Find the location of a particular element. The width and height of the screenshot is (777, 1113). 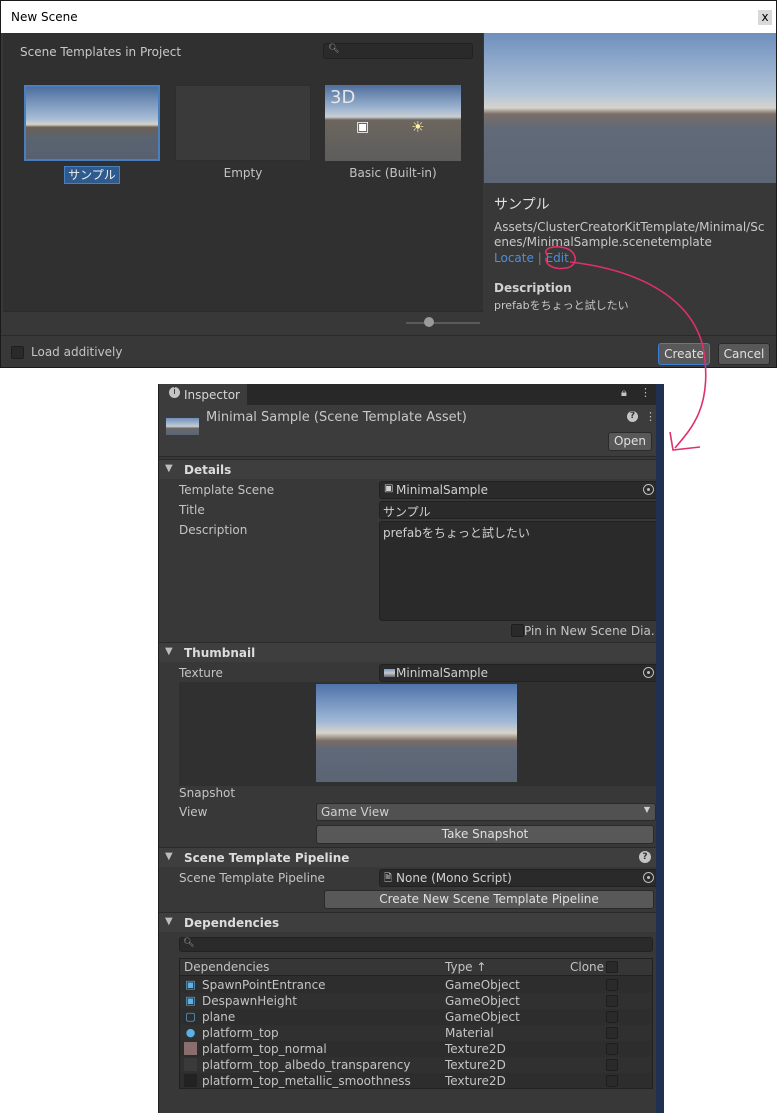

section-dependencies: ▼ Dependencies is located at coordinates (410, 922).